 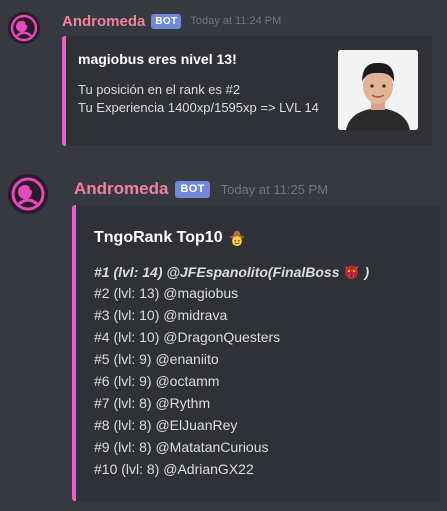 I want to click on rank-5-line: #5 (lvl: 9) @enaniito, so click(x=156, y=359).